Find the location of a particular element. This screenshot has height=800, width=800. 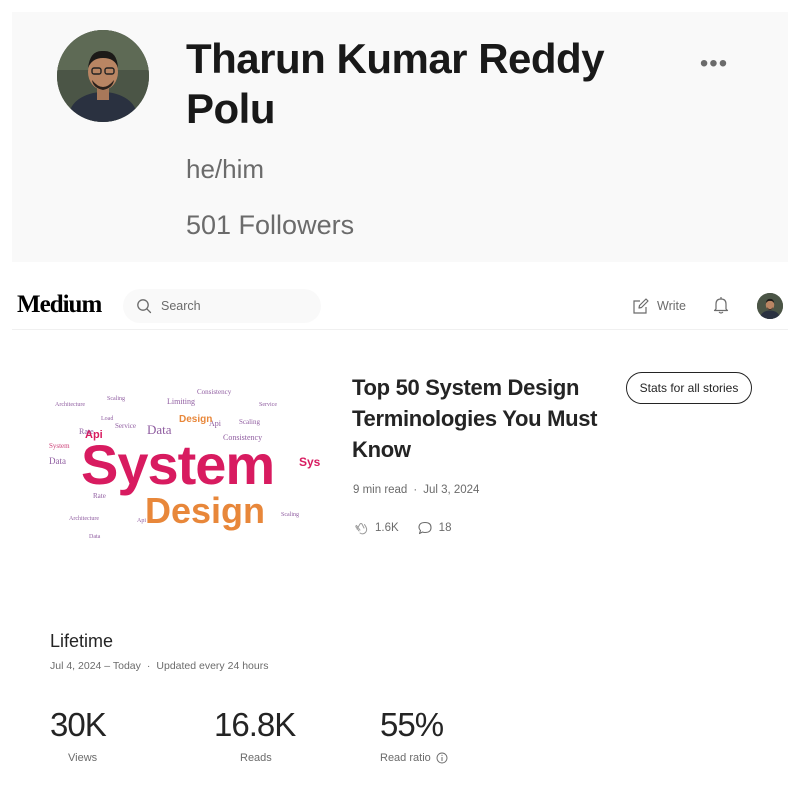

user-avatar-menu is located at coordinates (770, 306).